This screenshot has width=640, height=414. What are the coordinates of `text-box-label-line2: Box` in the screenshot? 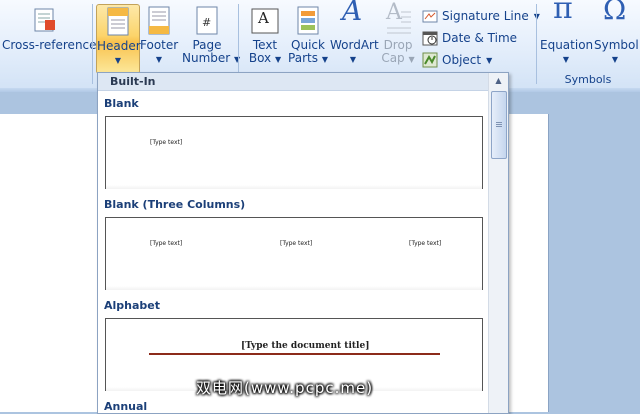 It's located at (260, 58).